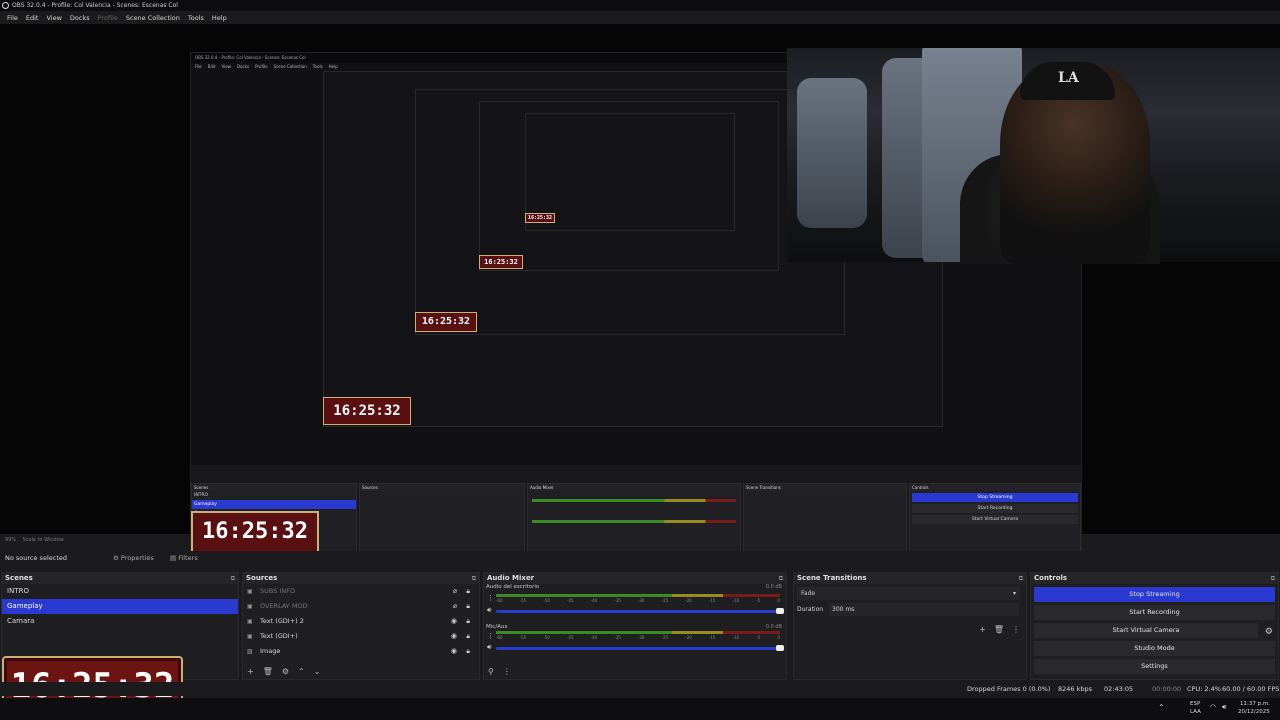  I want to click on move-up-icon: ⌃, so click(301, 671).